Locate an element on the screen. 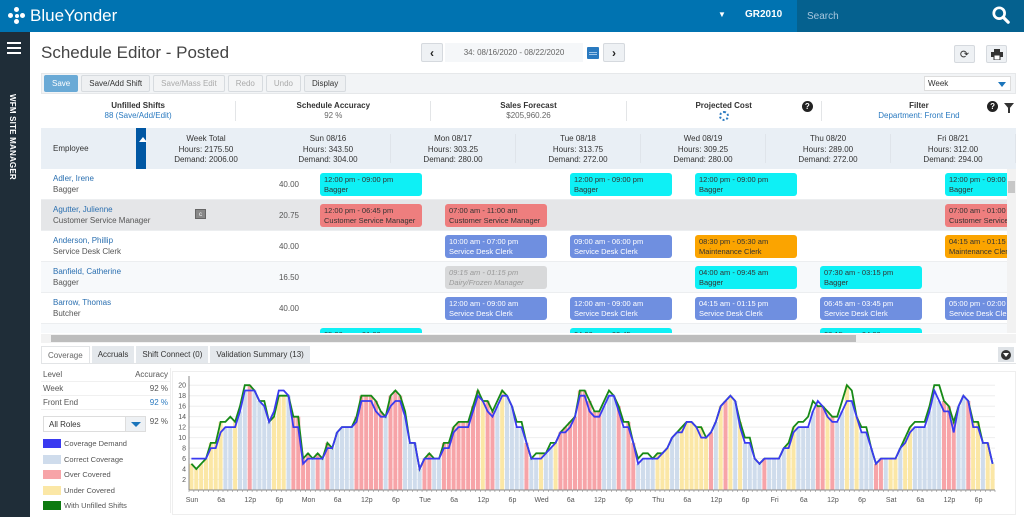 Image resolution: width=1024 pixels, height=517 pixels. employee-name-link: Adler, Irene is located at coordinates (122, 178).